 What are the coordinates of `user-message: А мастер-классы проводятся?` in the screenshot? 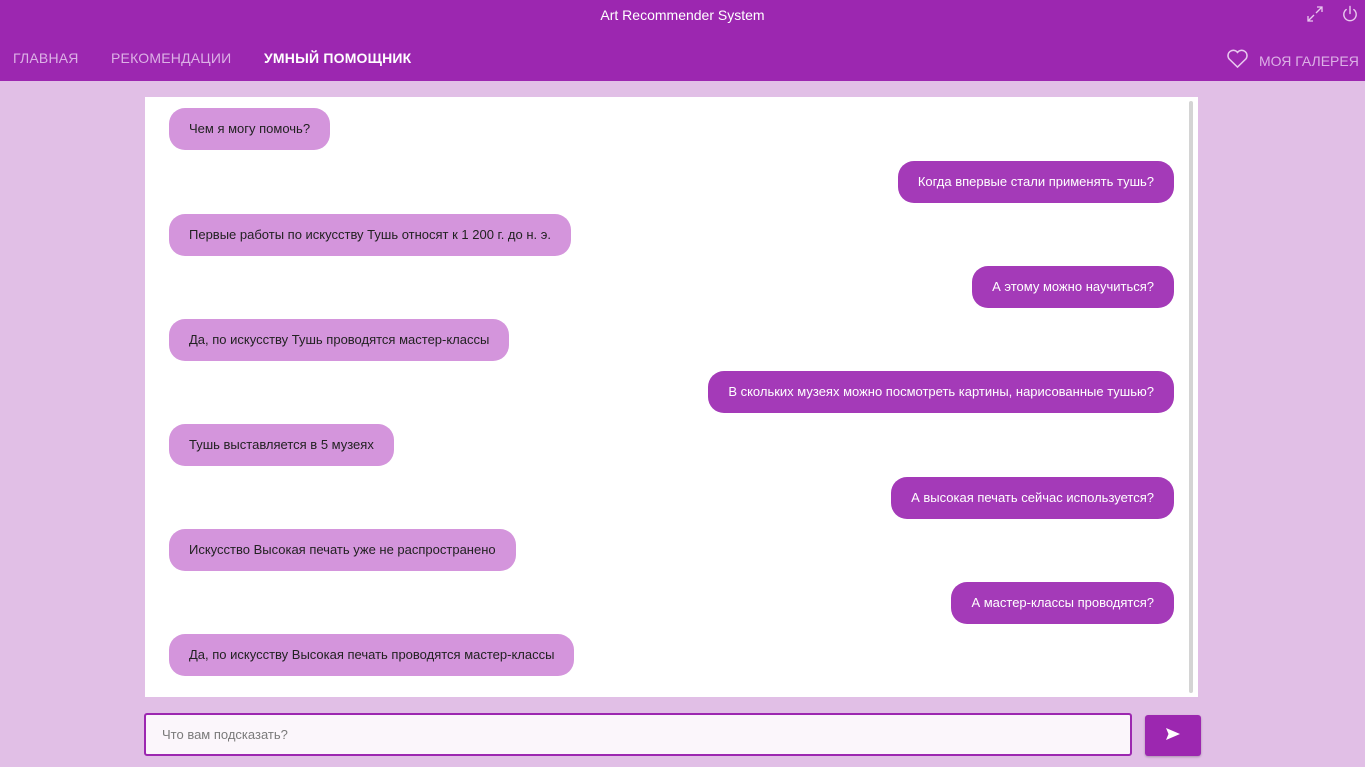 It's located at (1062, 603).